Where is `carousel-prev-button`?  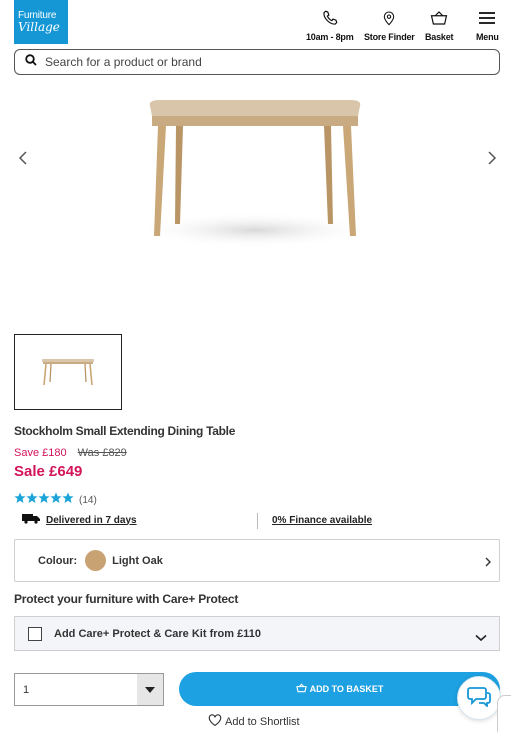
carousel-prev-button is located at coordinates (23, 158).